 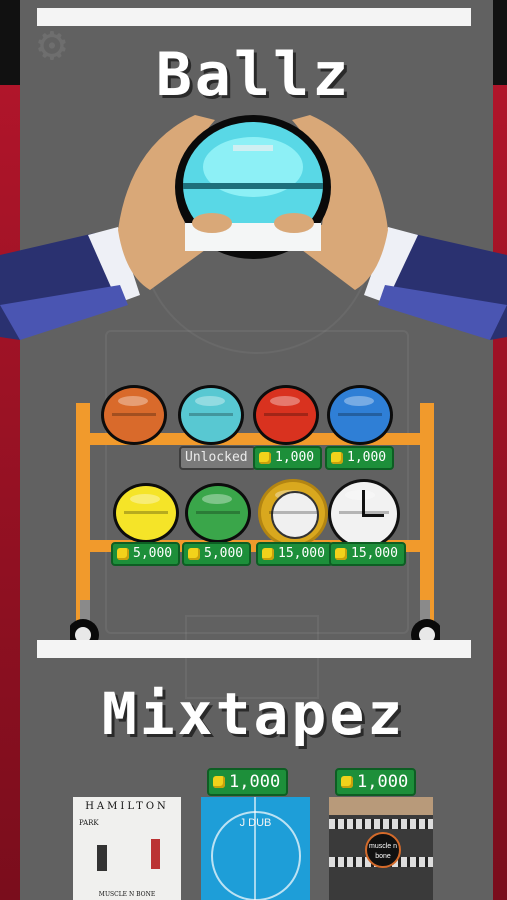 I want to click on top-divider, so click(x=254, y=17).